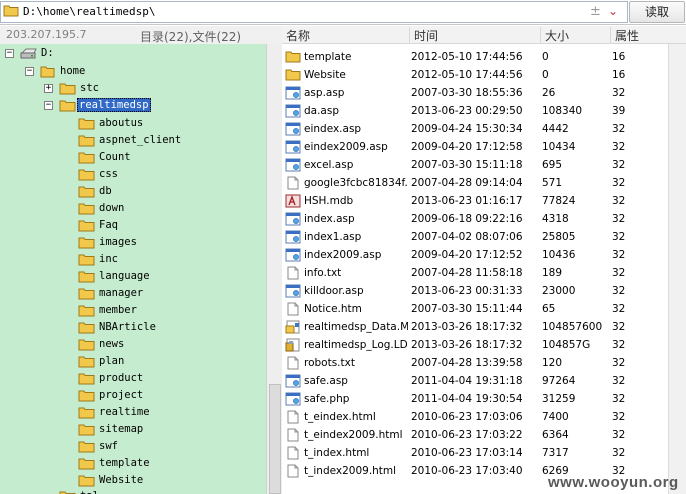  I want to click on file-row: Notice.htm 2007-03-30 15:11:44 65 32, so click(475, 309).